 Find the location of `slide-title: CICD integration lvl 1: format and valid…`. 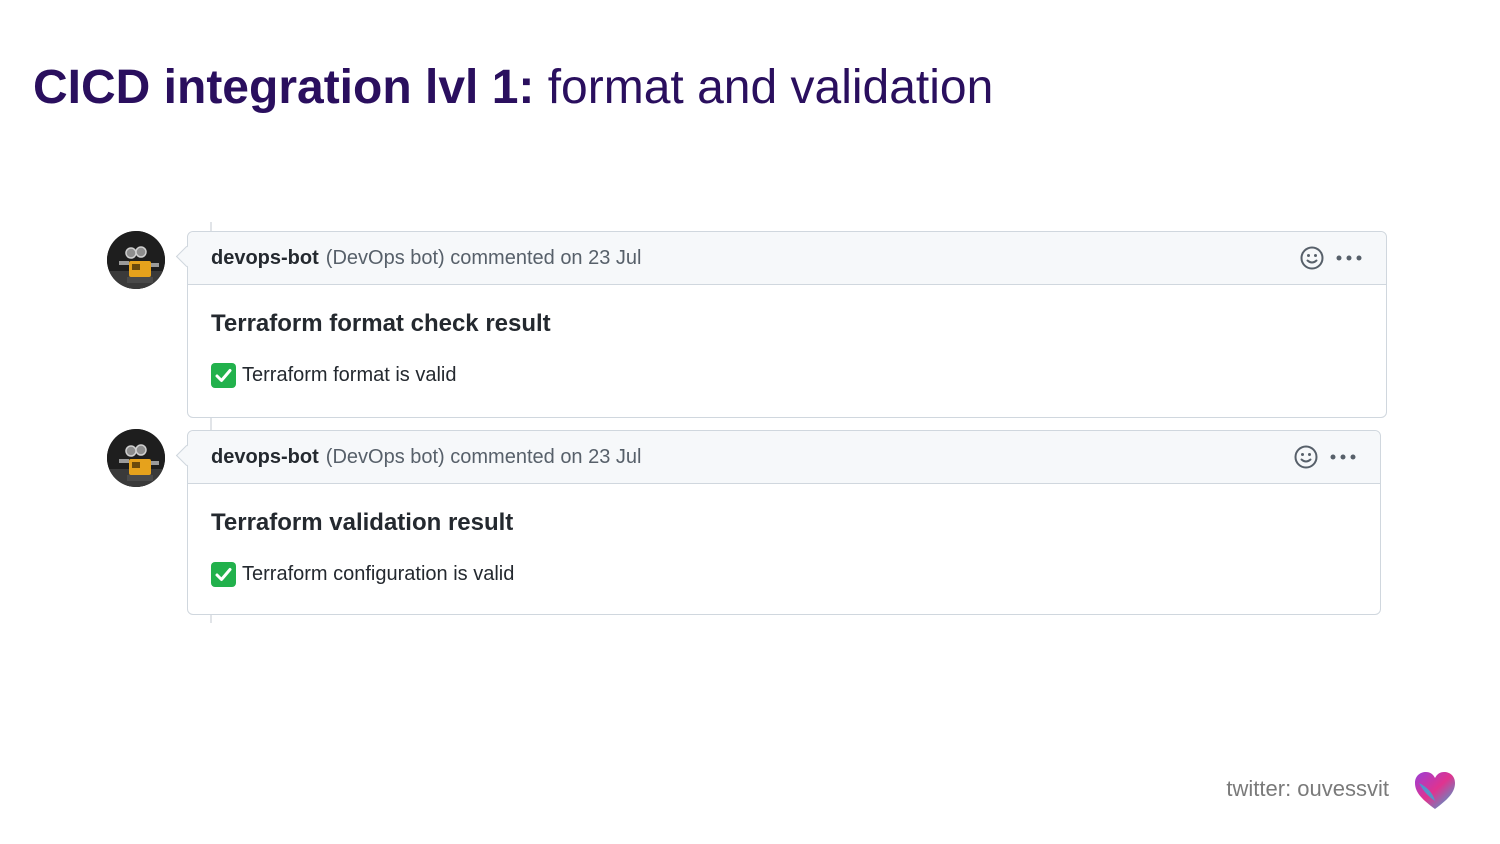

slide-title: CICD integration lvl 1: format and valid… is located at coordinates (513, 88).